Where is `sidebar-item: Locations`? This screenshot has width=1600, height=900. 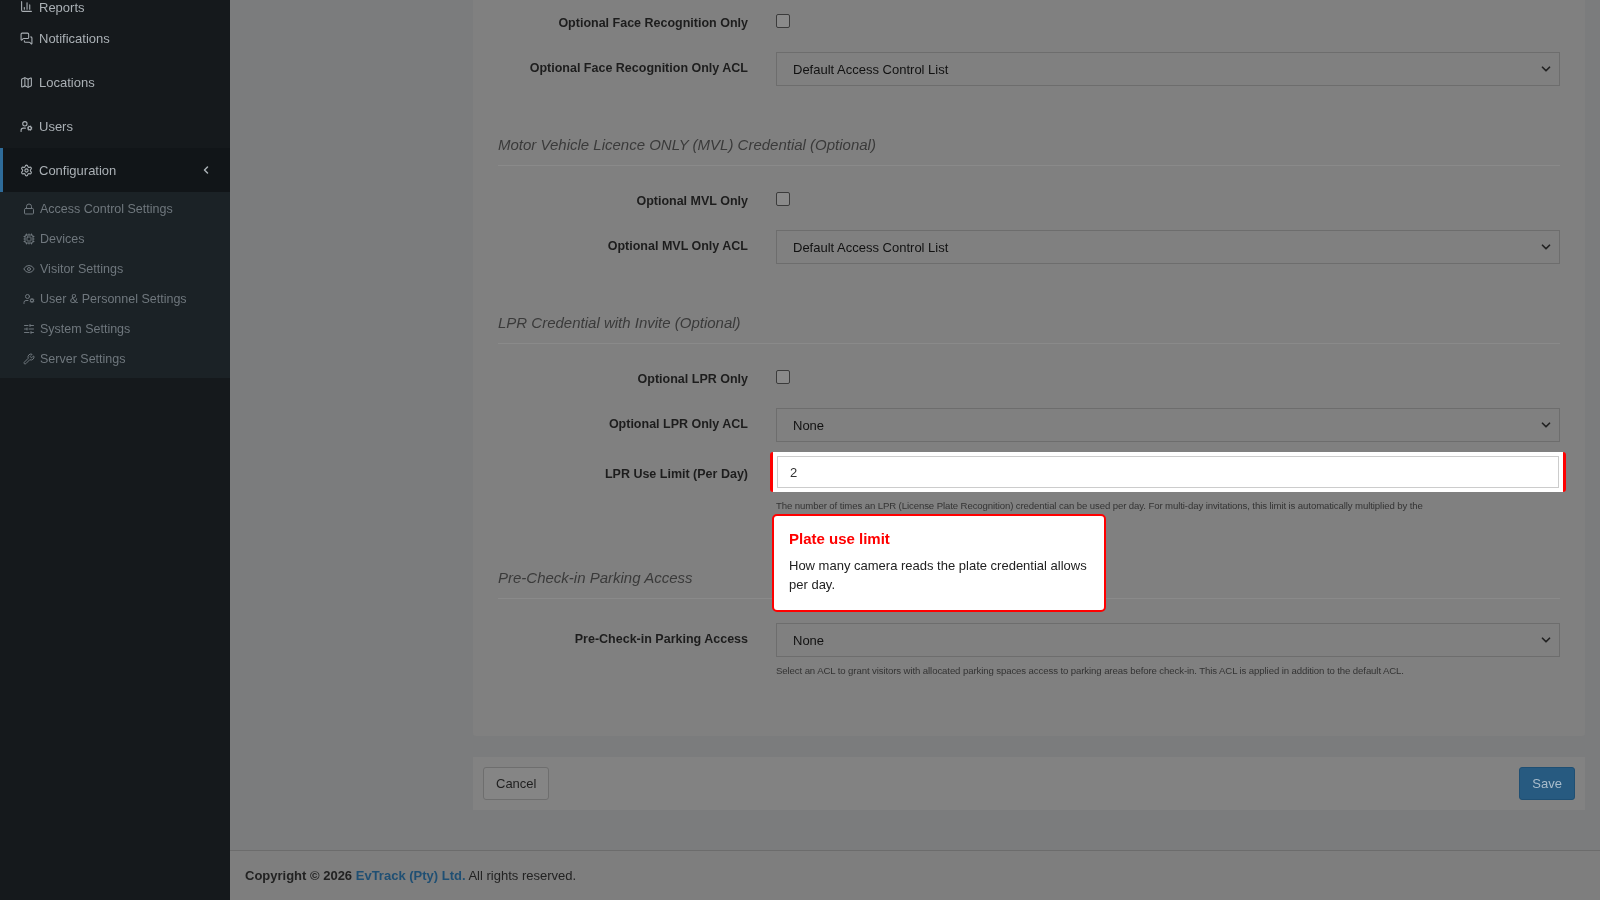 sidebar-item: Locations is located at coordinates (115, 82).